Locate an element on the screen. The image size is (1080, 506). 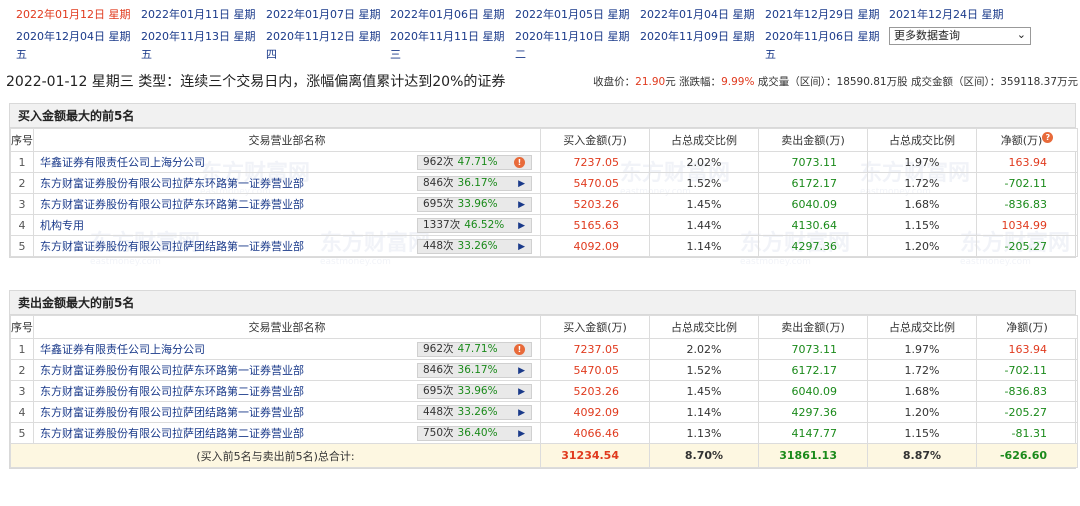
date-link-weekday: 三 is located at coordinates (395, 54).